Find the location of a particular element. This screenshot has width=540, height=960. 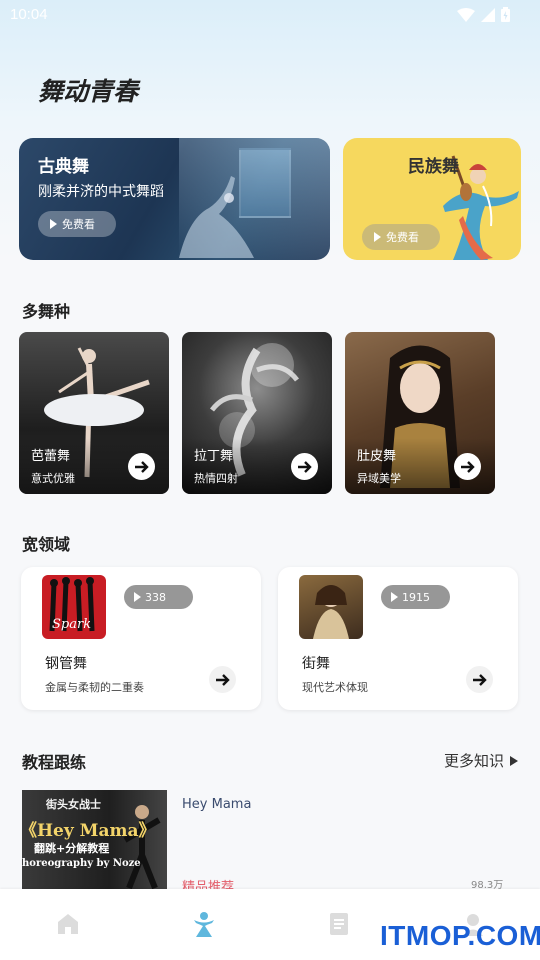

tutorial-thumb-line-1: 街头女战士 is located at coordinates (73, 804).